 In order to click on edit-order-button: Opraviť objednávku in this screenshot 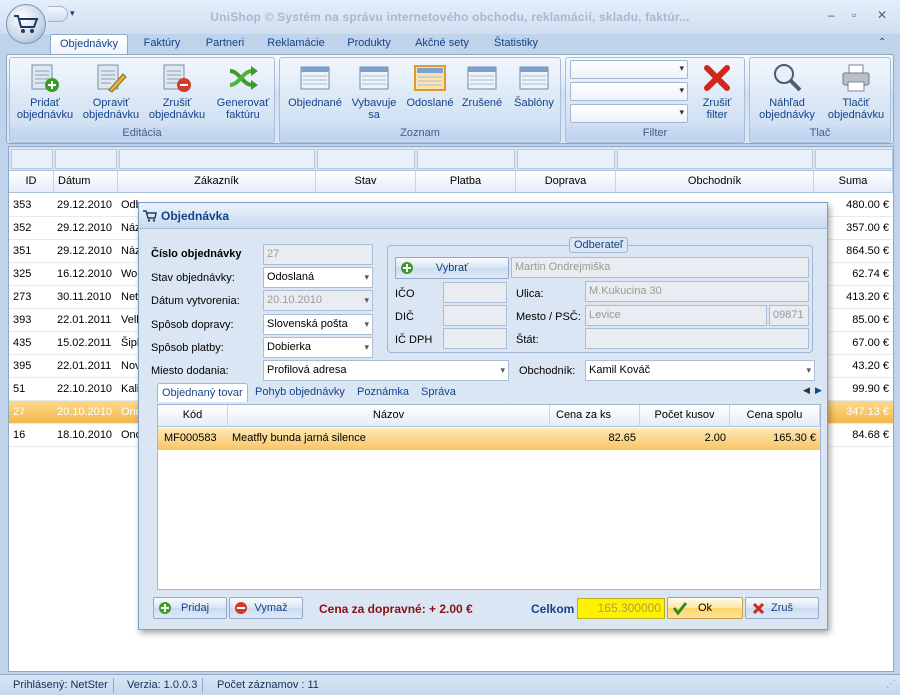, I will do `click(111, 91)`.